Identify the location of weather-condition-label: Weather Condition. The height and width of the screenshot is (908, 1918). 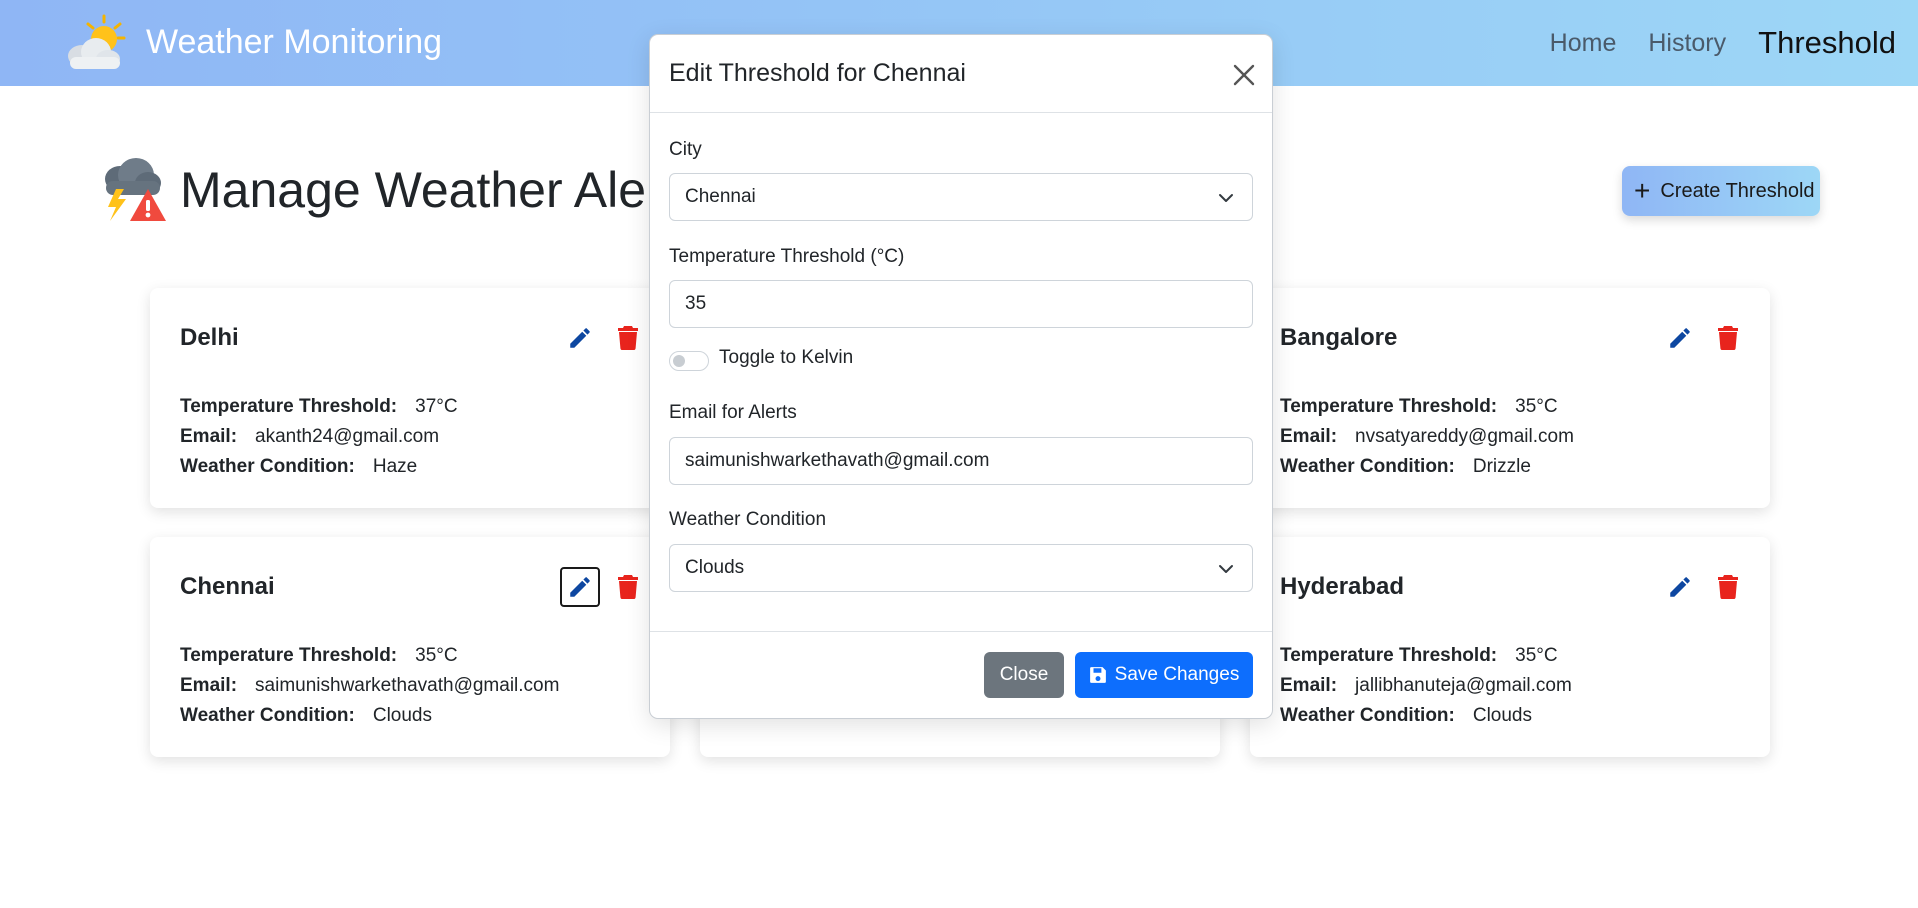
(748, 519).